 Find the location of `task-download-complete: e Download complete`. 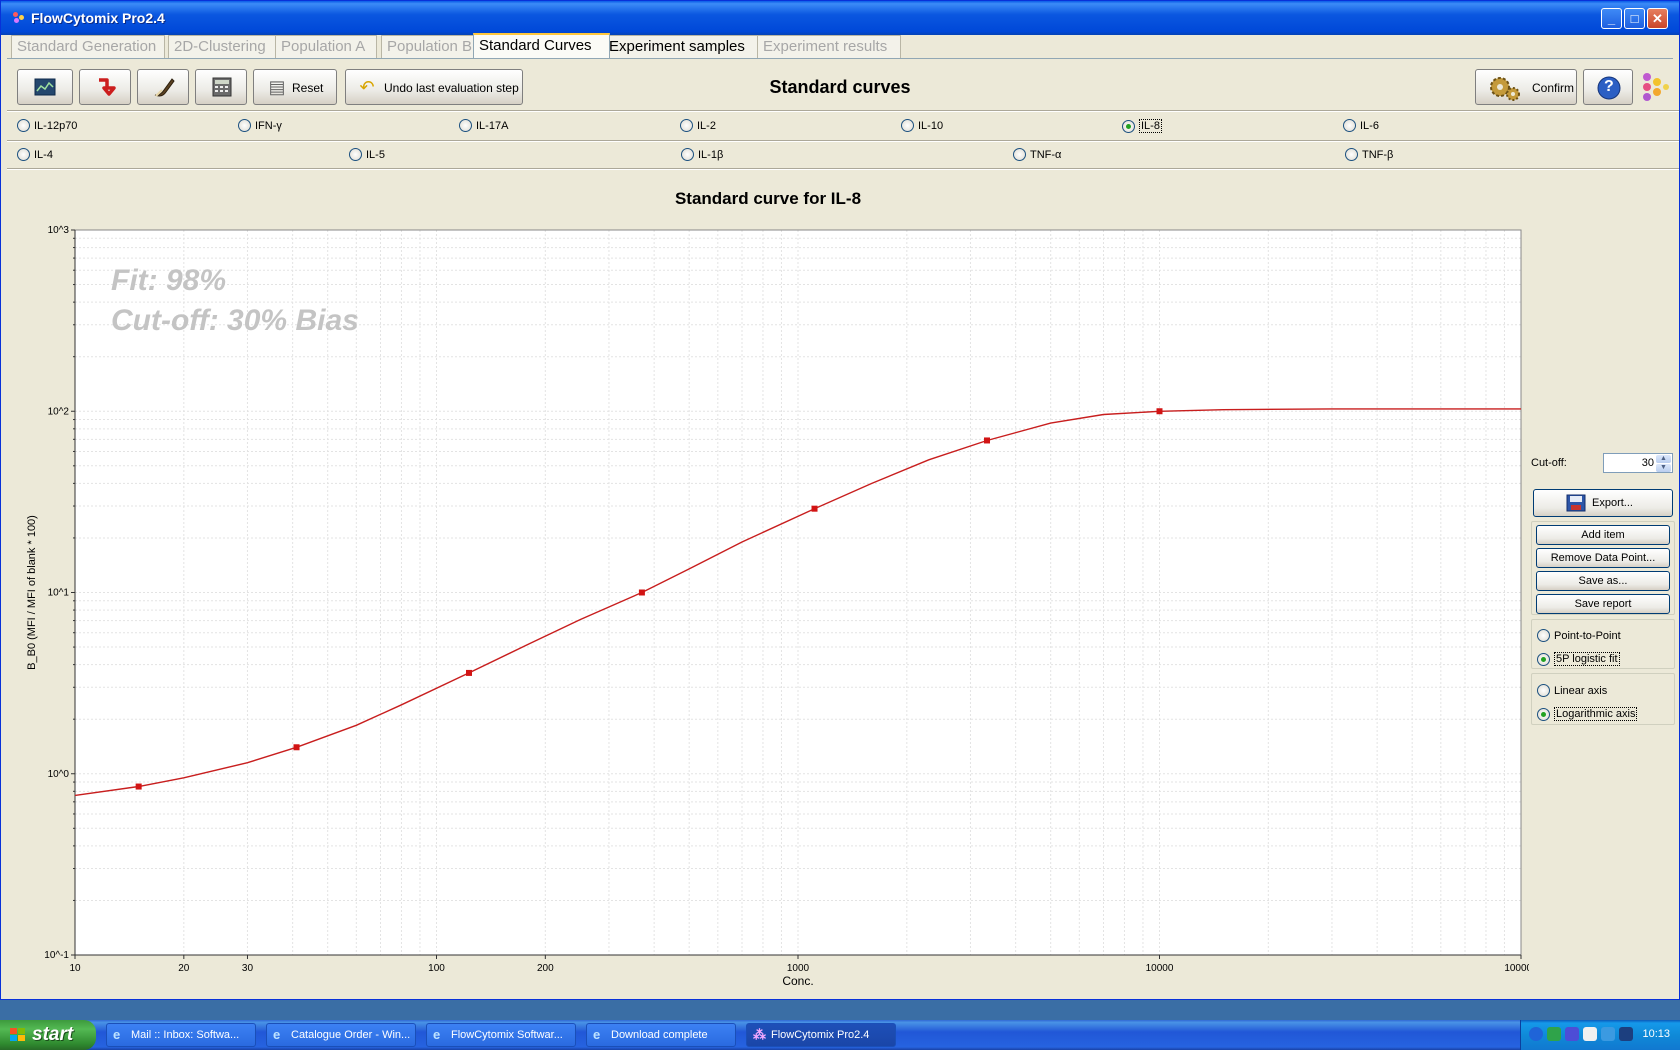

task-download-complete: e Download complete is located at coordinates (661, 1035).